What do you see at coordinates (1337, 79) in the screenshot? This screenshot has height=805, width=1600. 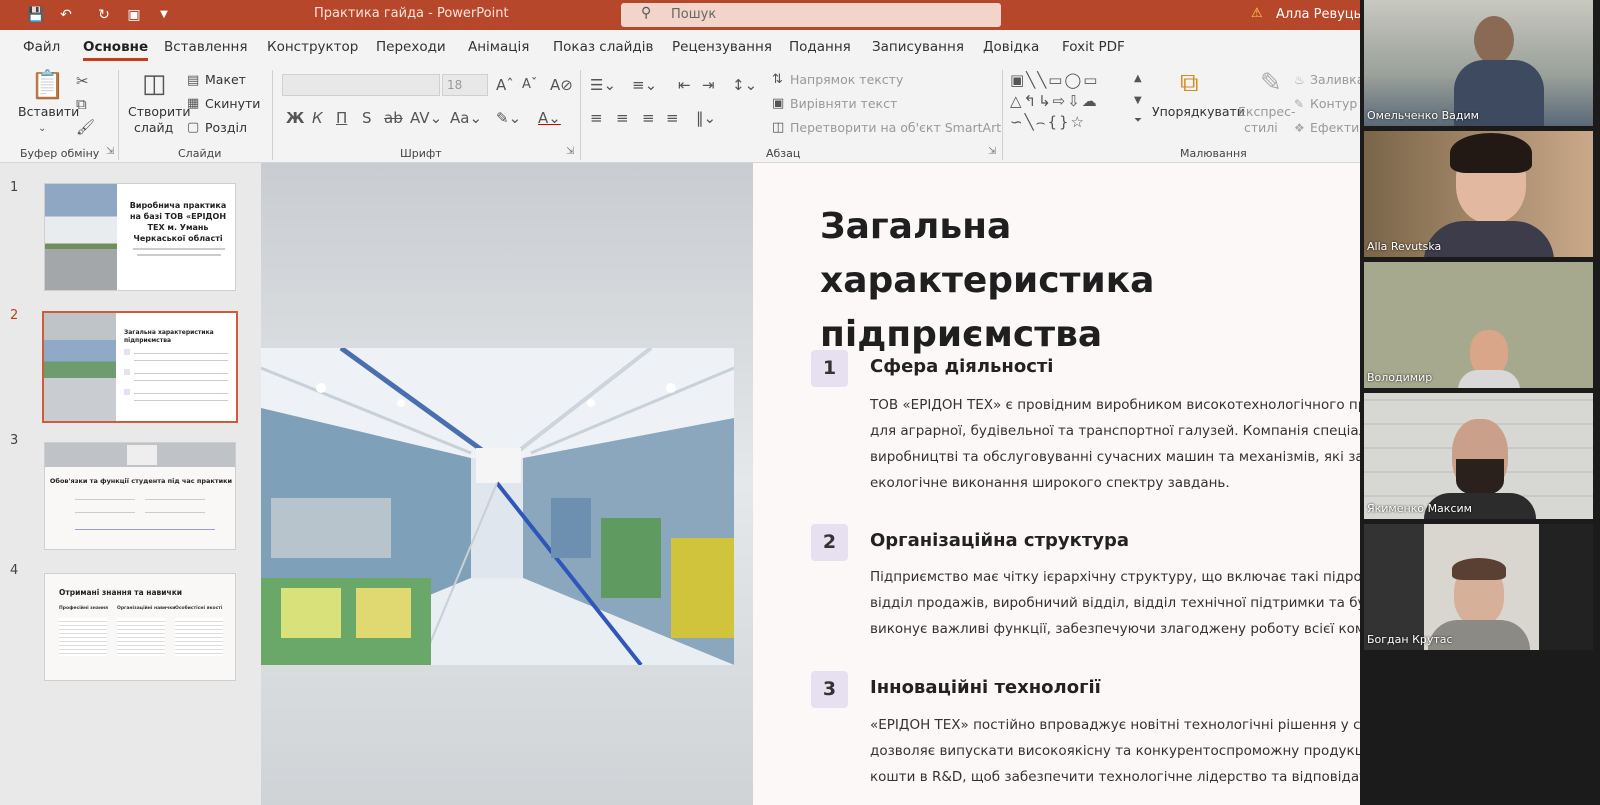 I see `fill-button: Заливка` at bounding box center [1337, 79].